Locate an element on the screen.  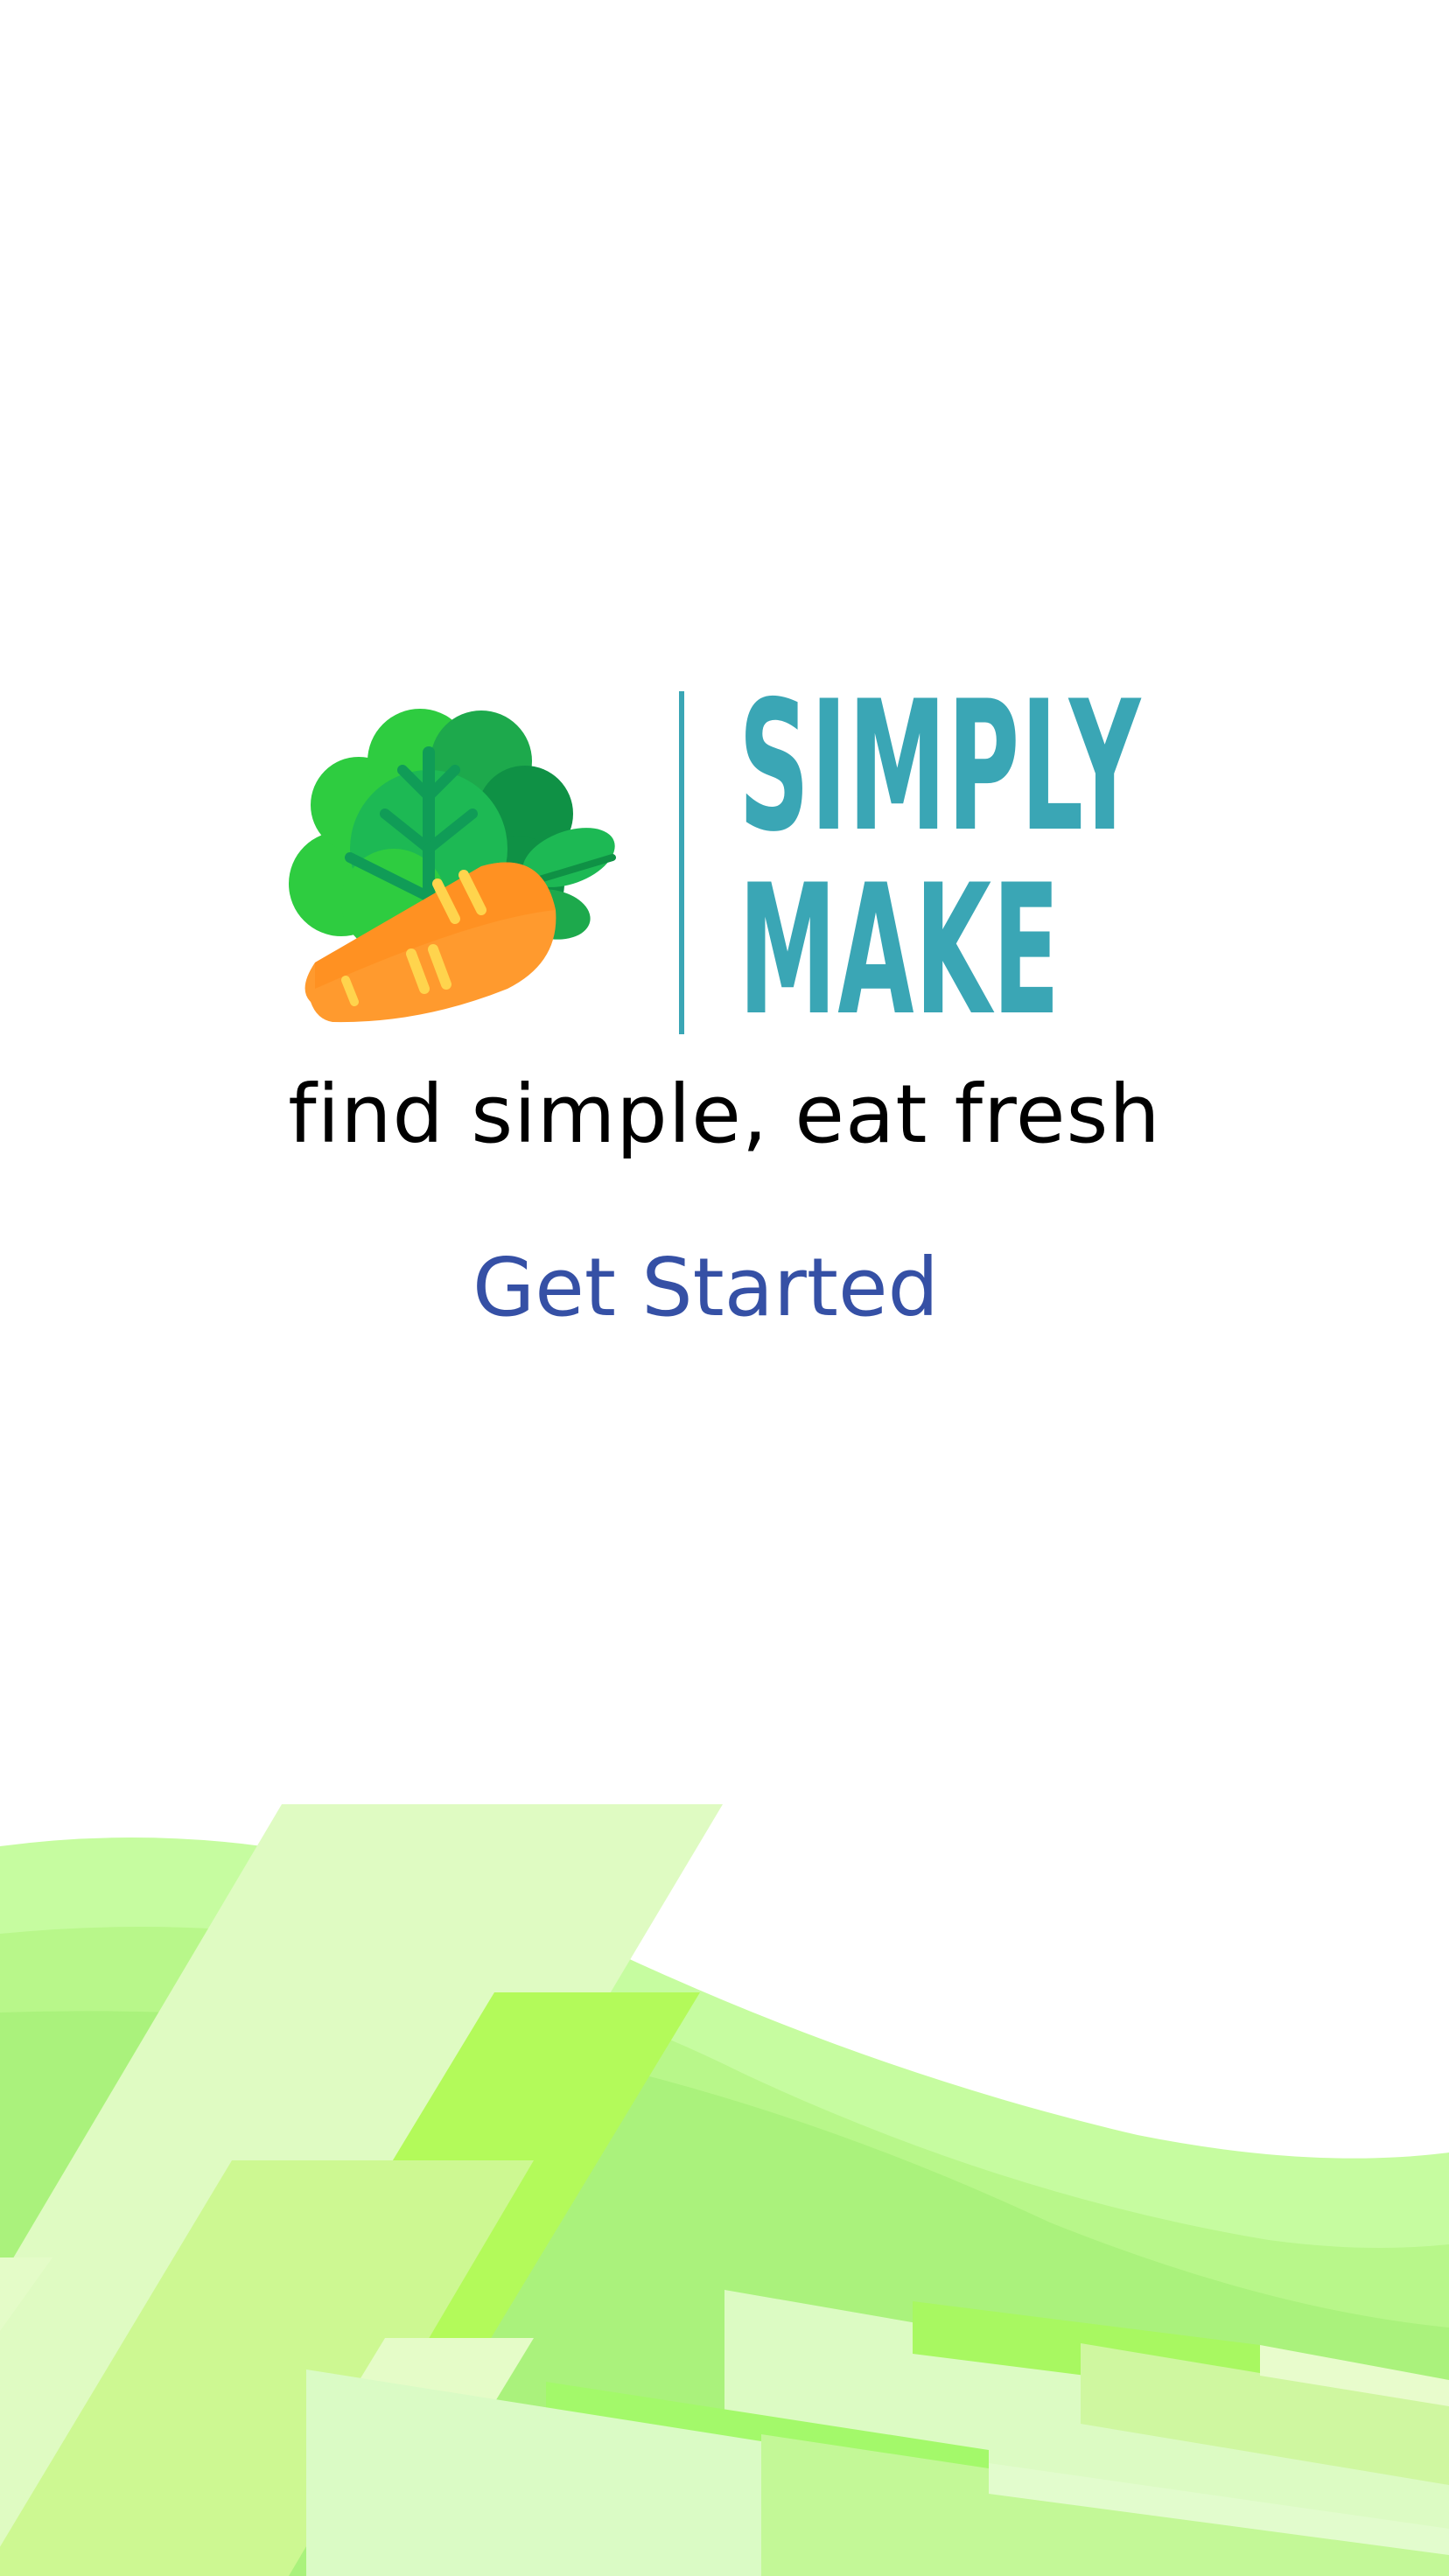
brand-name-line-2: MAKE is located at coordinates (899, 951).